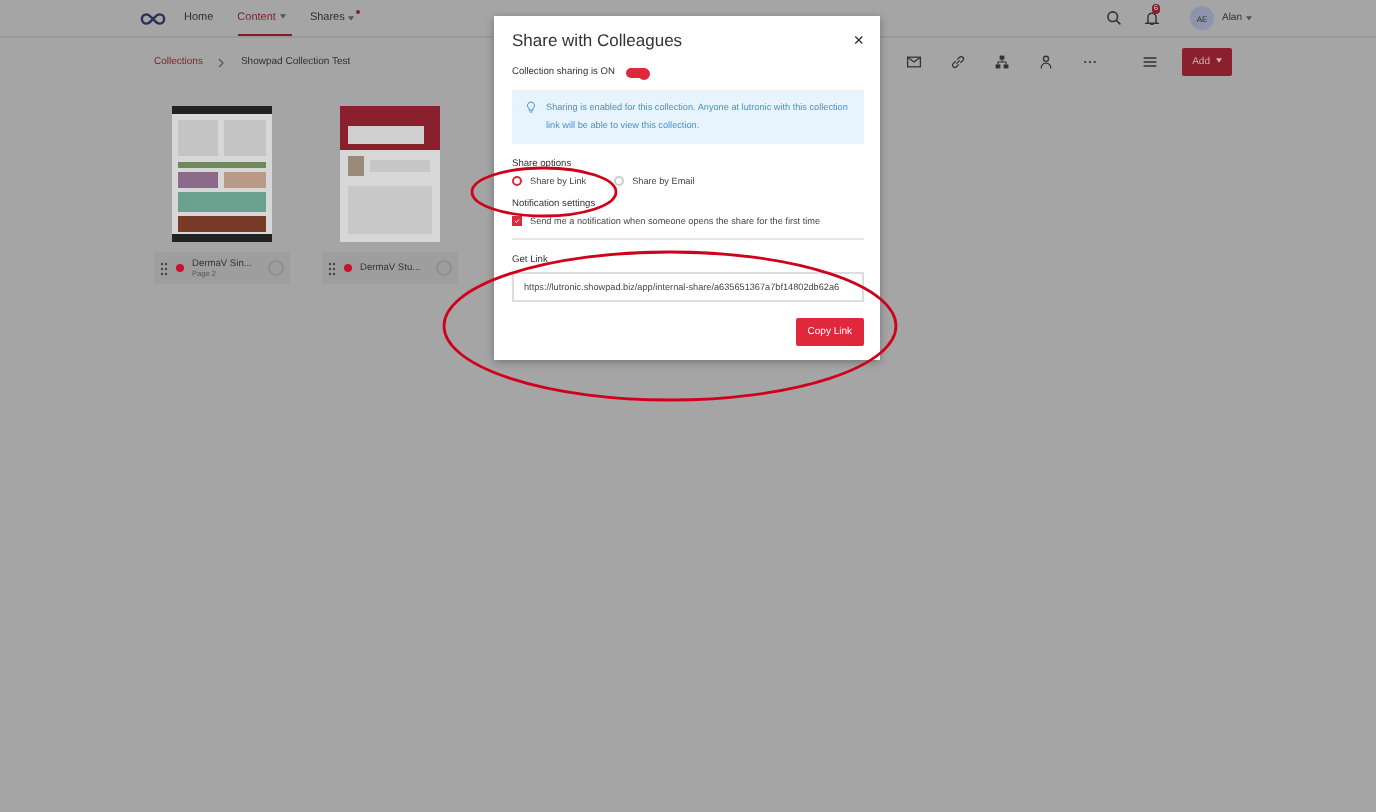 The height and width of the screenshot is (812, 1376). Describe the element at coordinates (858, 40) in the screenshot. I see `close-button: ×` at that location.